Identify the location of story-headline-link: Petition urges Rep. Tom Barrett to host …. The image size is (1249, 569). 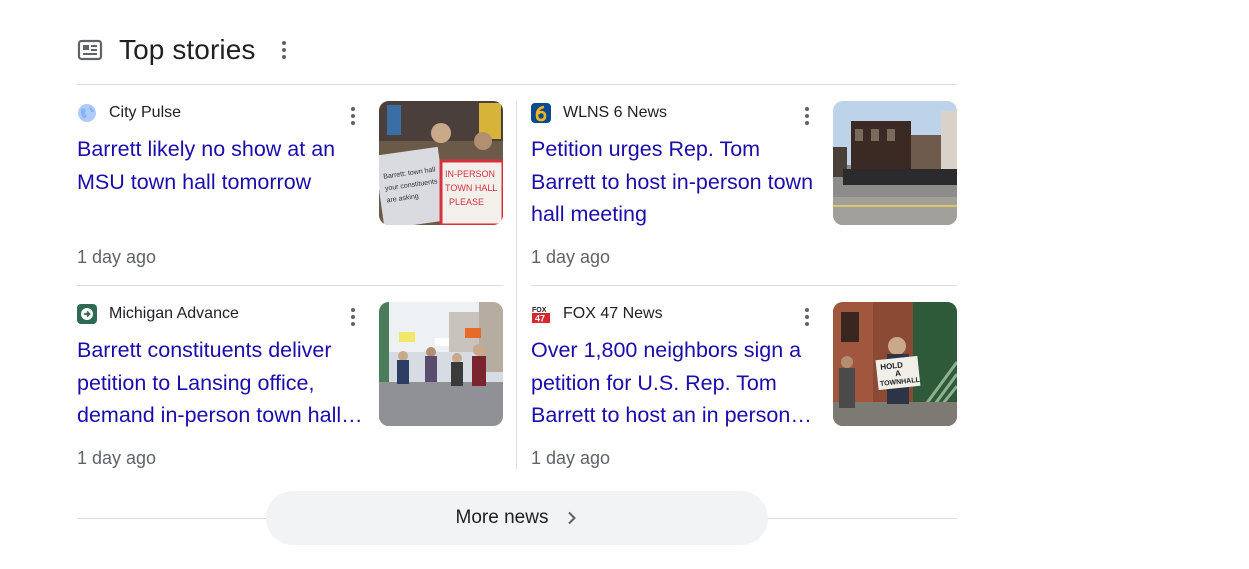
(676, 182).